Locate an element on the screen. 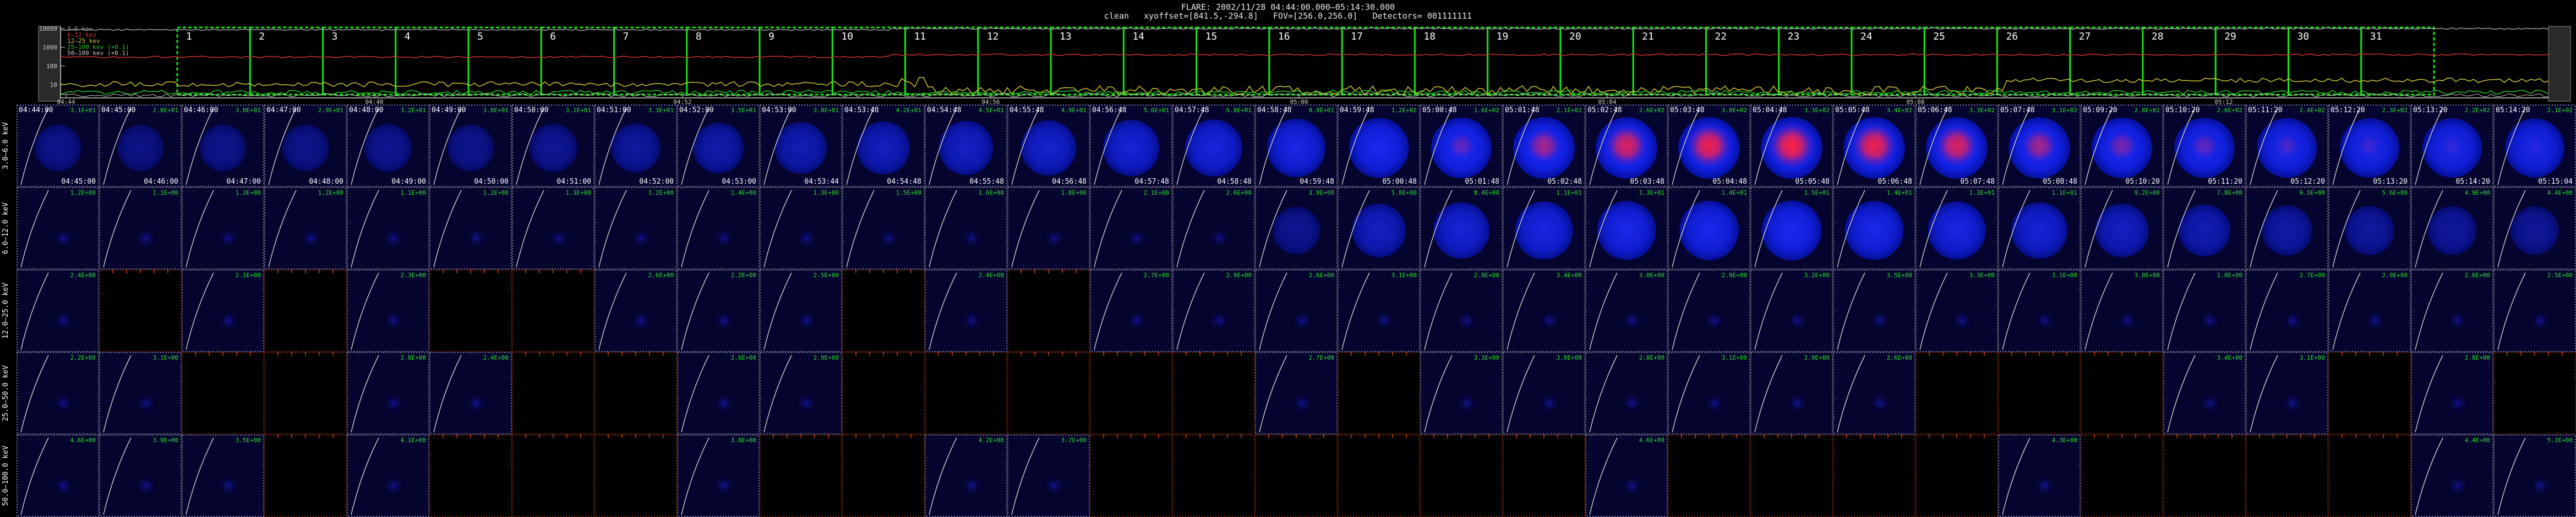 This screenshot has height=517, width=2576. image-cell: 3.0E+01 04:46:00 04:47:00 is located at coordinates (223, 146).